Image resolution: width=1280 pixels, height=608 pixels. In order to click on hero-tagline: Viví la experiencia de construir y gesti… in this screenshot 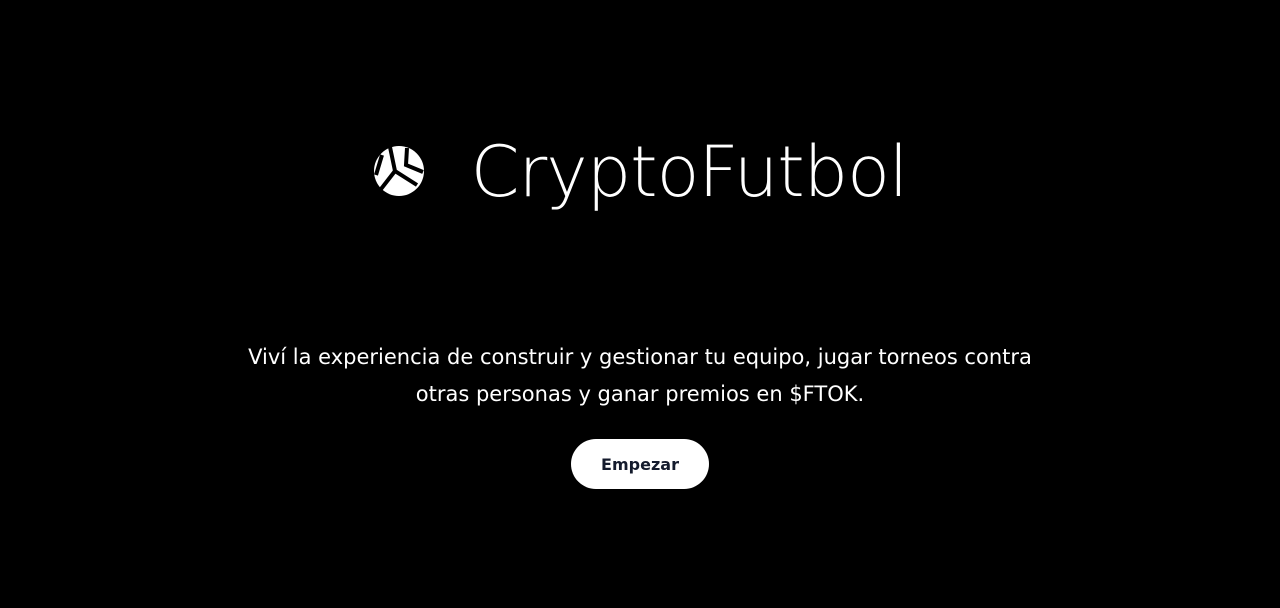, I will do `click(640, 375)`.